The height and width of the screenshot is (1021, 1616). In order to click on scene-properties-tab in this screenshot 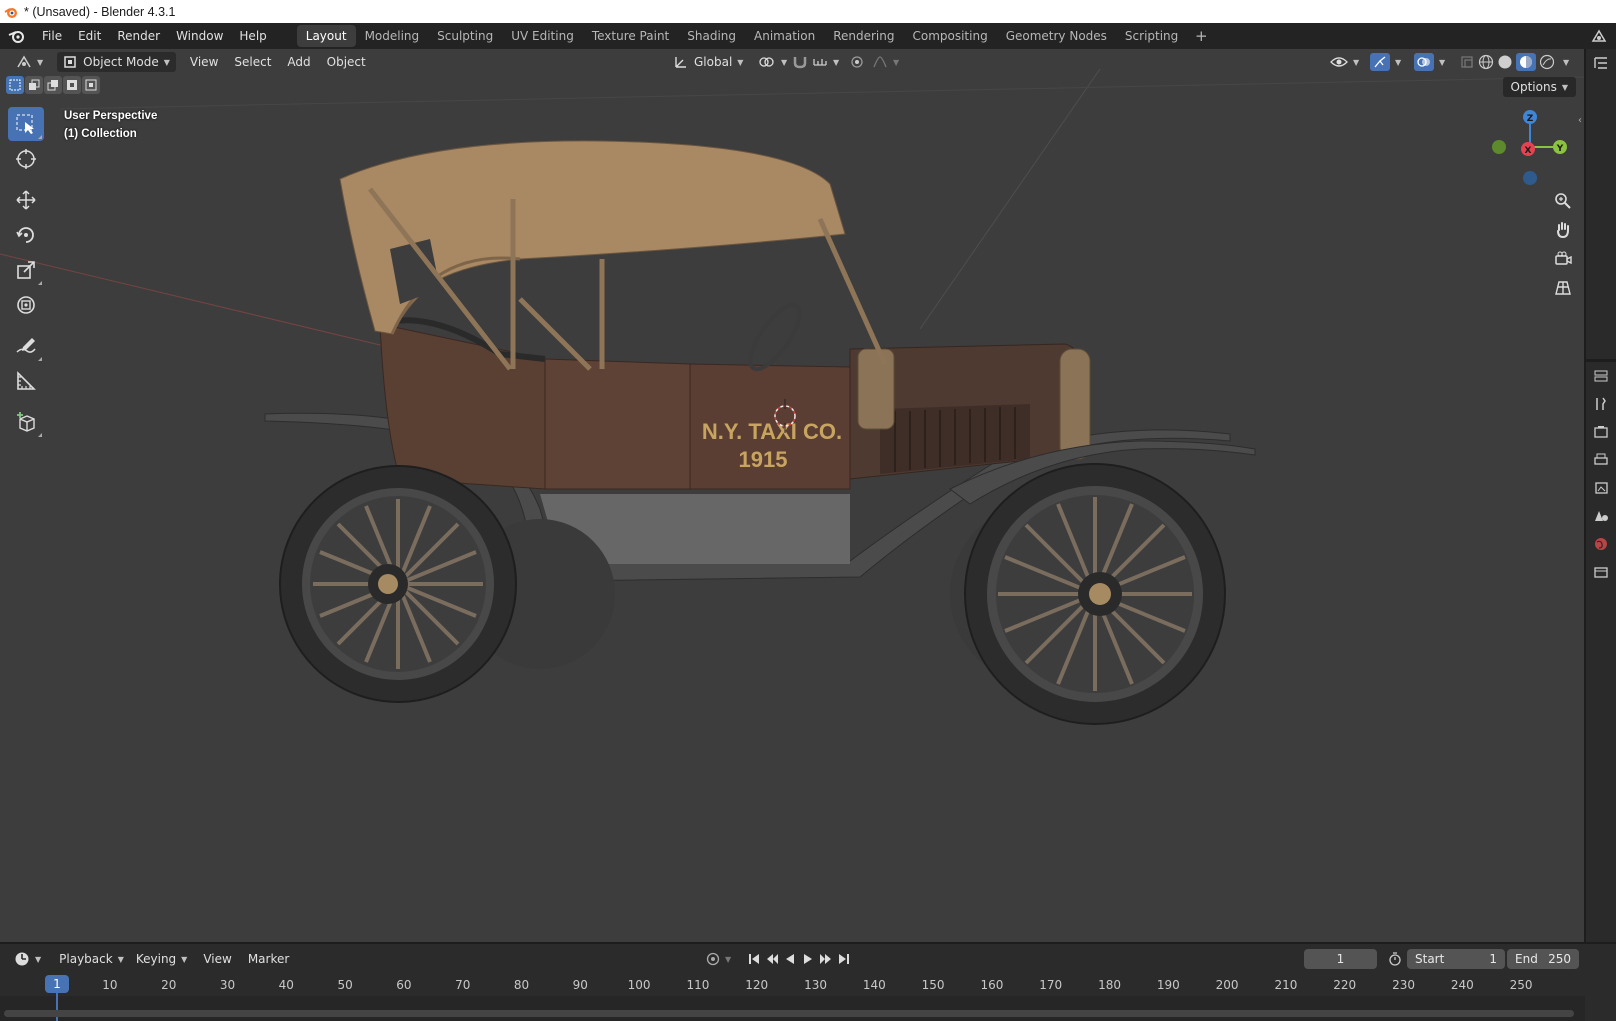, I will do `click(1601, 516)`.